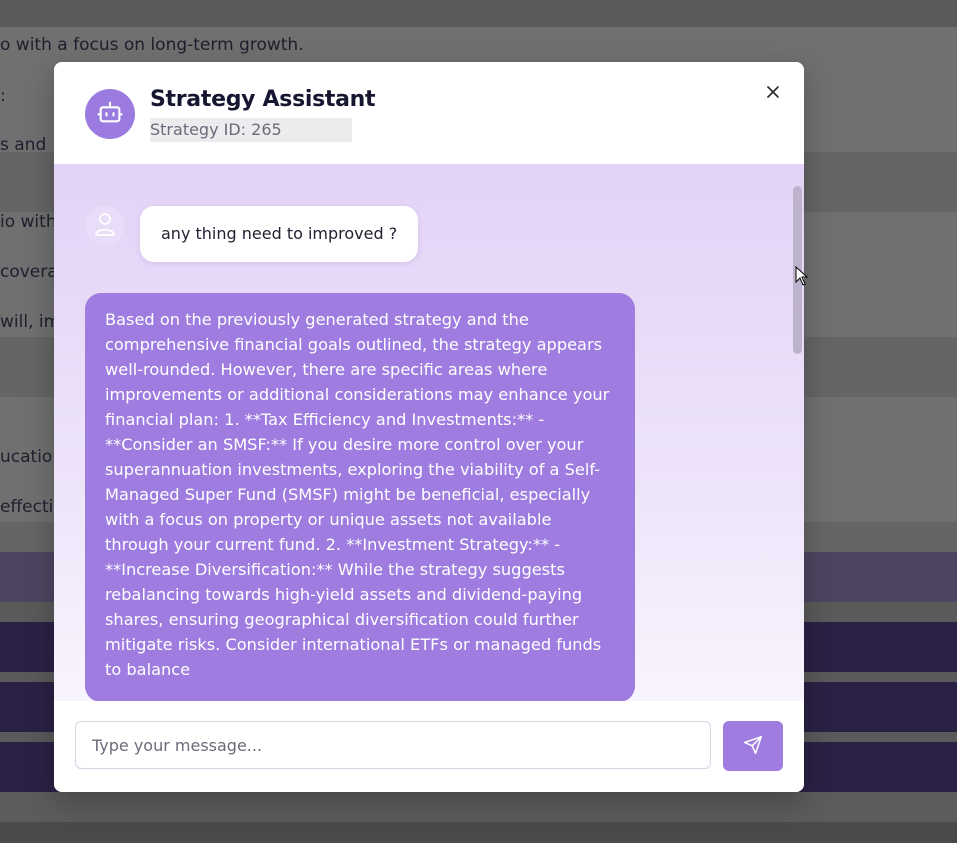 This screenshot has height=843, width=957. Describe the element at coordinates (393, 745) in the screenshot. I see `message-input` at that location.